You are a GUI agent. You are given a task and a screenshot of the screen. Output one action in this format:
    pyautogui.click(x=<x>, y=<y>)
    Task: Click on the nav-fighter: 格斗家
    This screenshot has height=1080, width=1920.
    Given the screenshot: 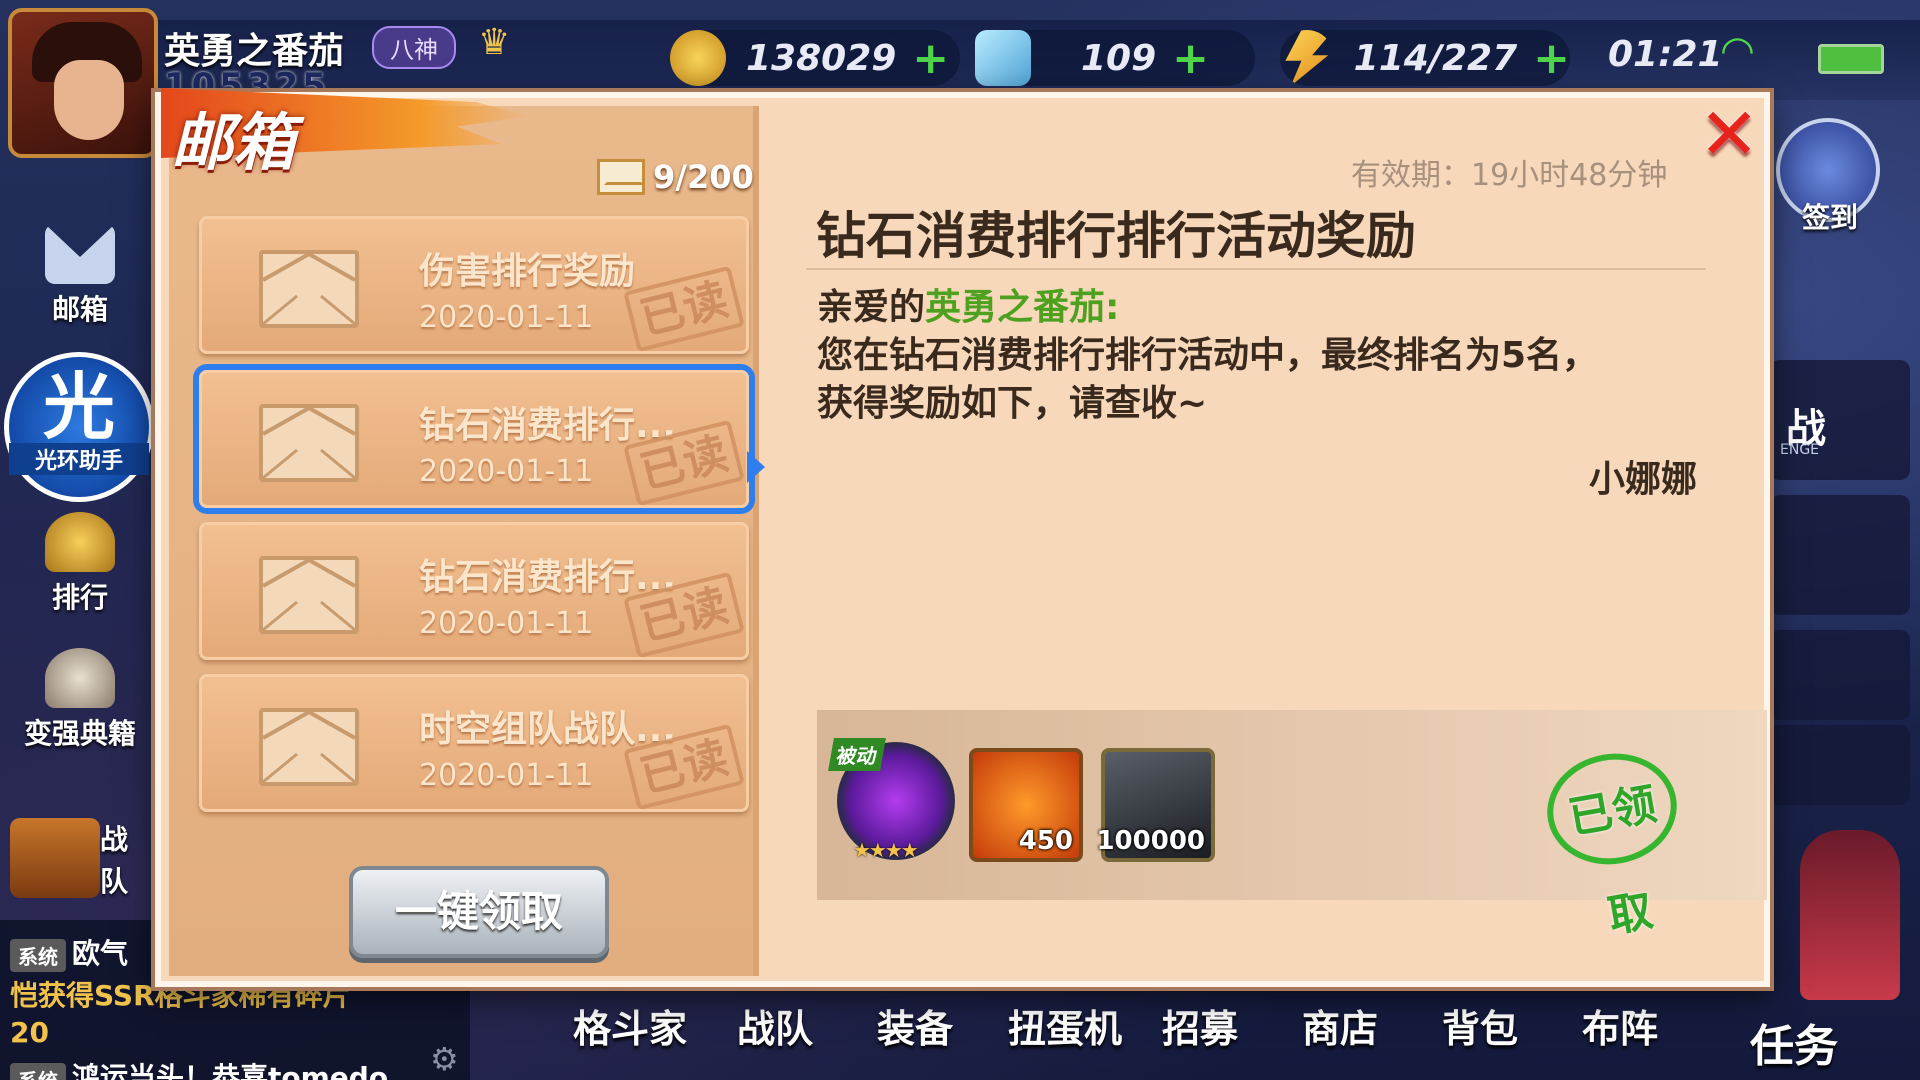 What is the action you would take?
    pyautogui.click(x=630, y=1025)
    